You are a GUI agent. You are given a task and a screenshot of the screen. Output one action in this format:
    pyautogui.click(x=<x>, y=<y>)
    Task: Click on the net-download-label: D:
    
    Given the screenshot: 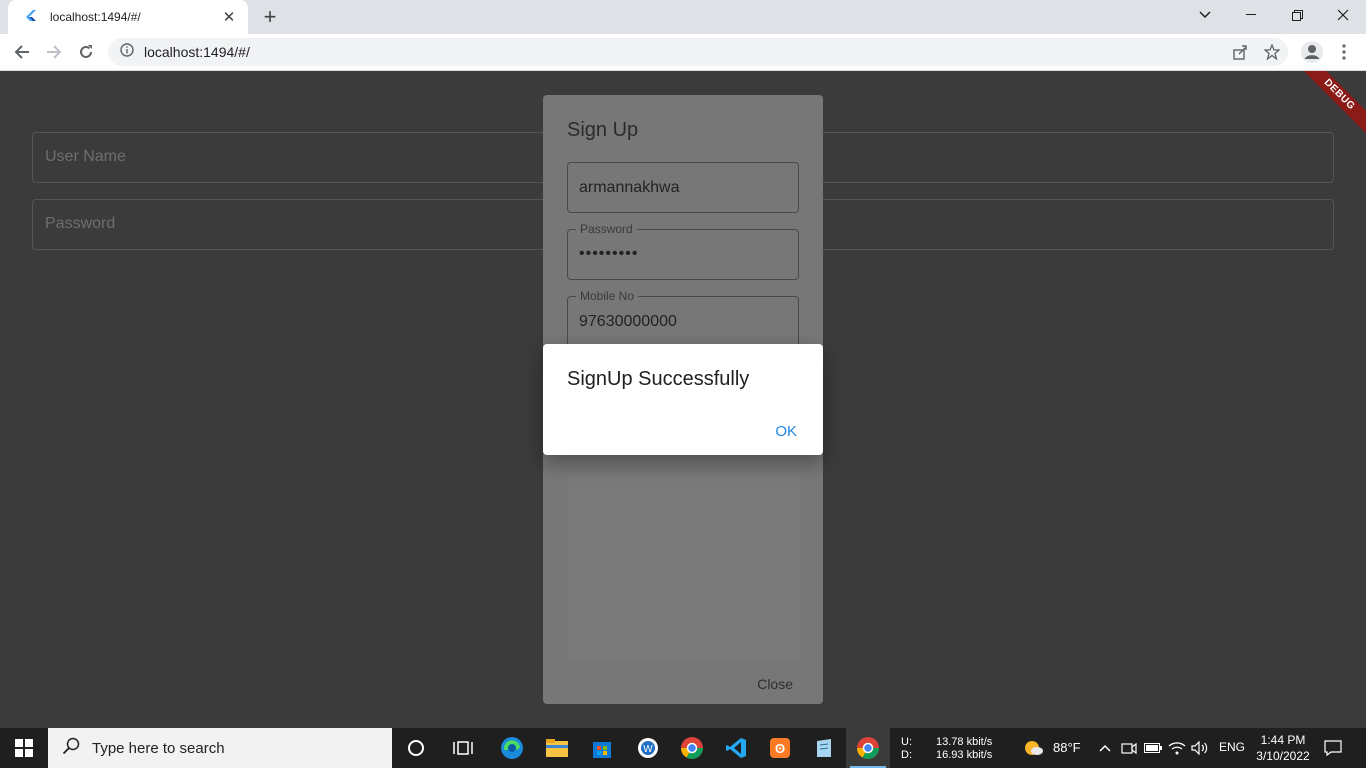 What is the action you would take?
    pyautogui.click(x=906, y=755)
    